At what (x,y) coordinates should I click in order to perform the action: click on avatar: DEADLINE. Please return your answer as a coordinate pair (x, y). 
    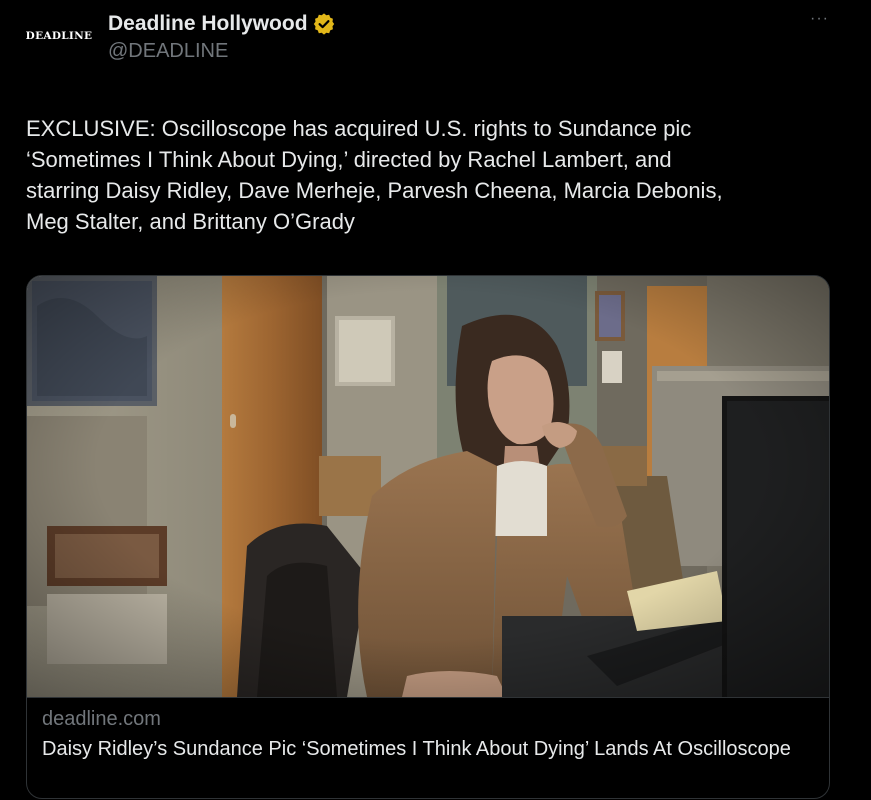
    Looking at the image, I should click on (59, 36).